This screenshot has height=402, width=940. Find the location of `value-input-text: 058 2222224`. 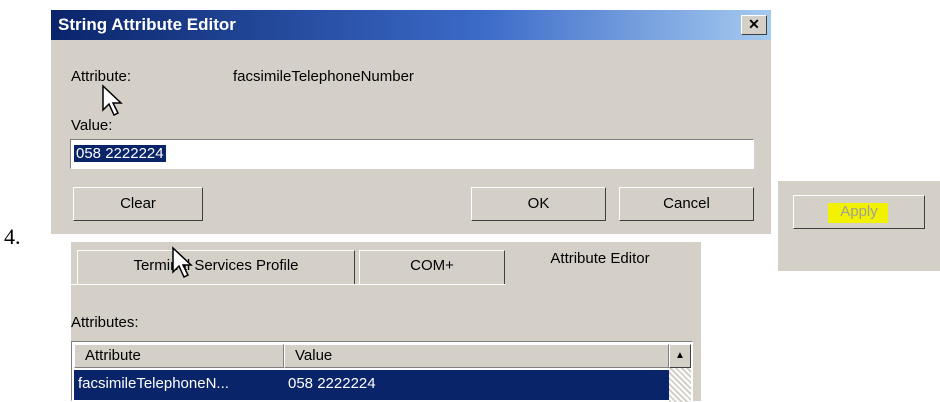

value-input-text: 058 2222224 is located at coordinates (120, 153).